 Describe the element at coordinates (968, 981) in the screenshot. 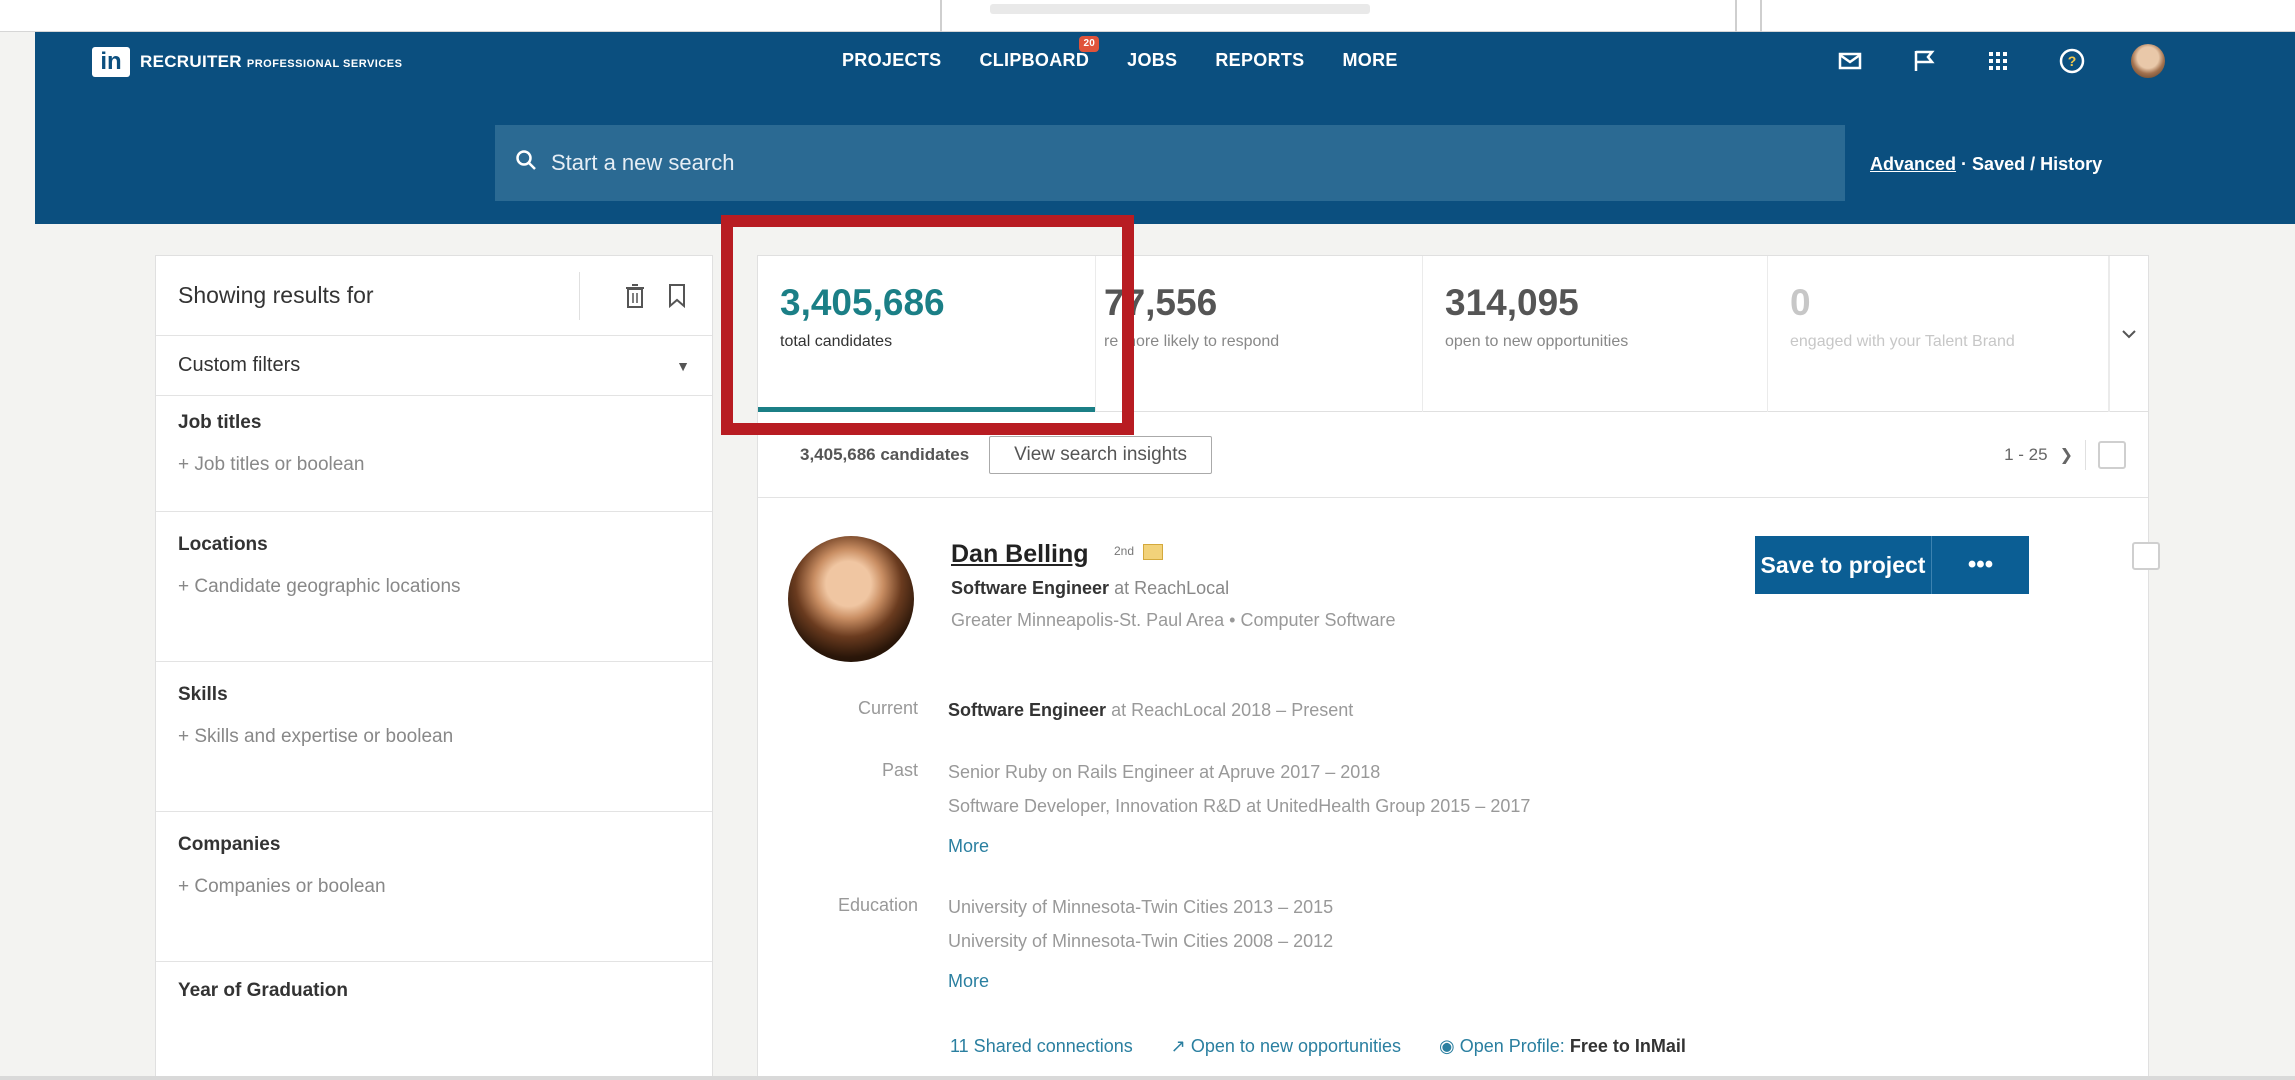

I see `education-more-link: More` at that location.